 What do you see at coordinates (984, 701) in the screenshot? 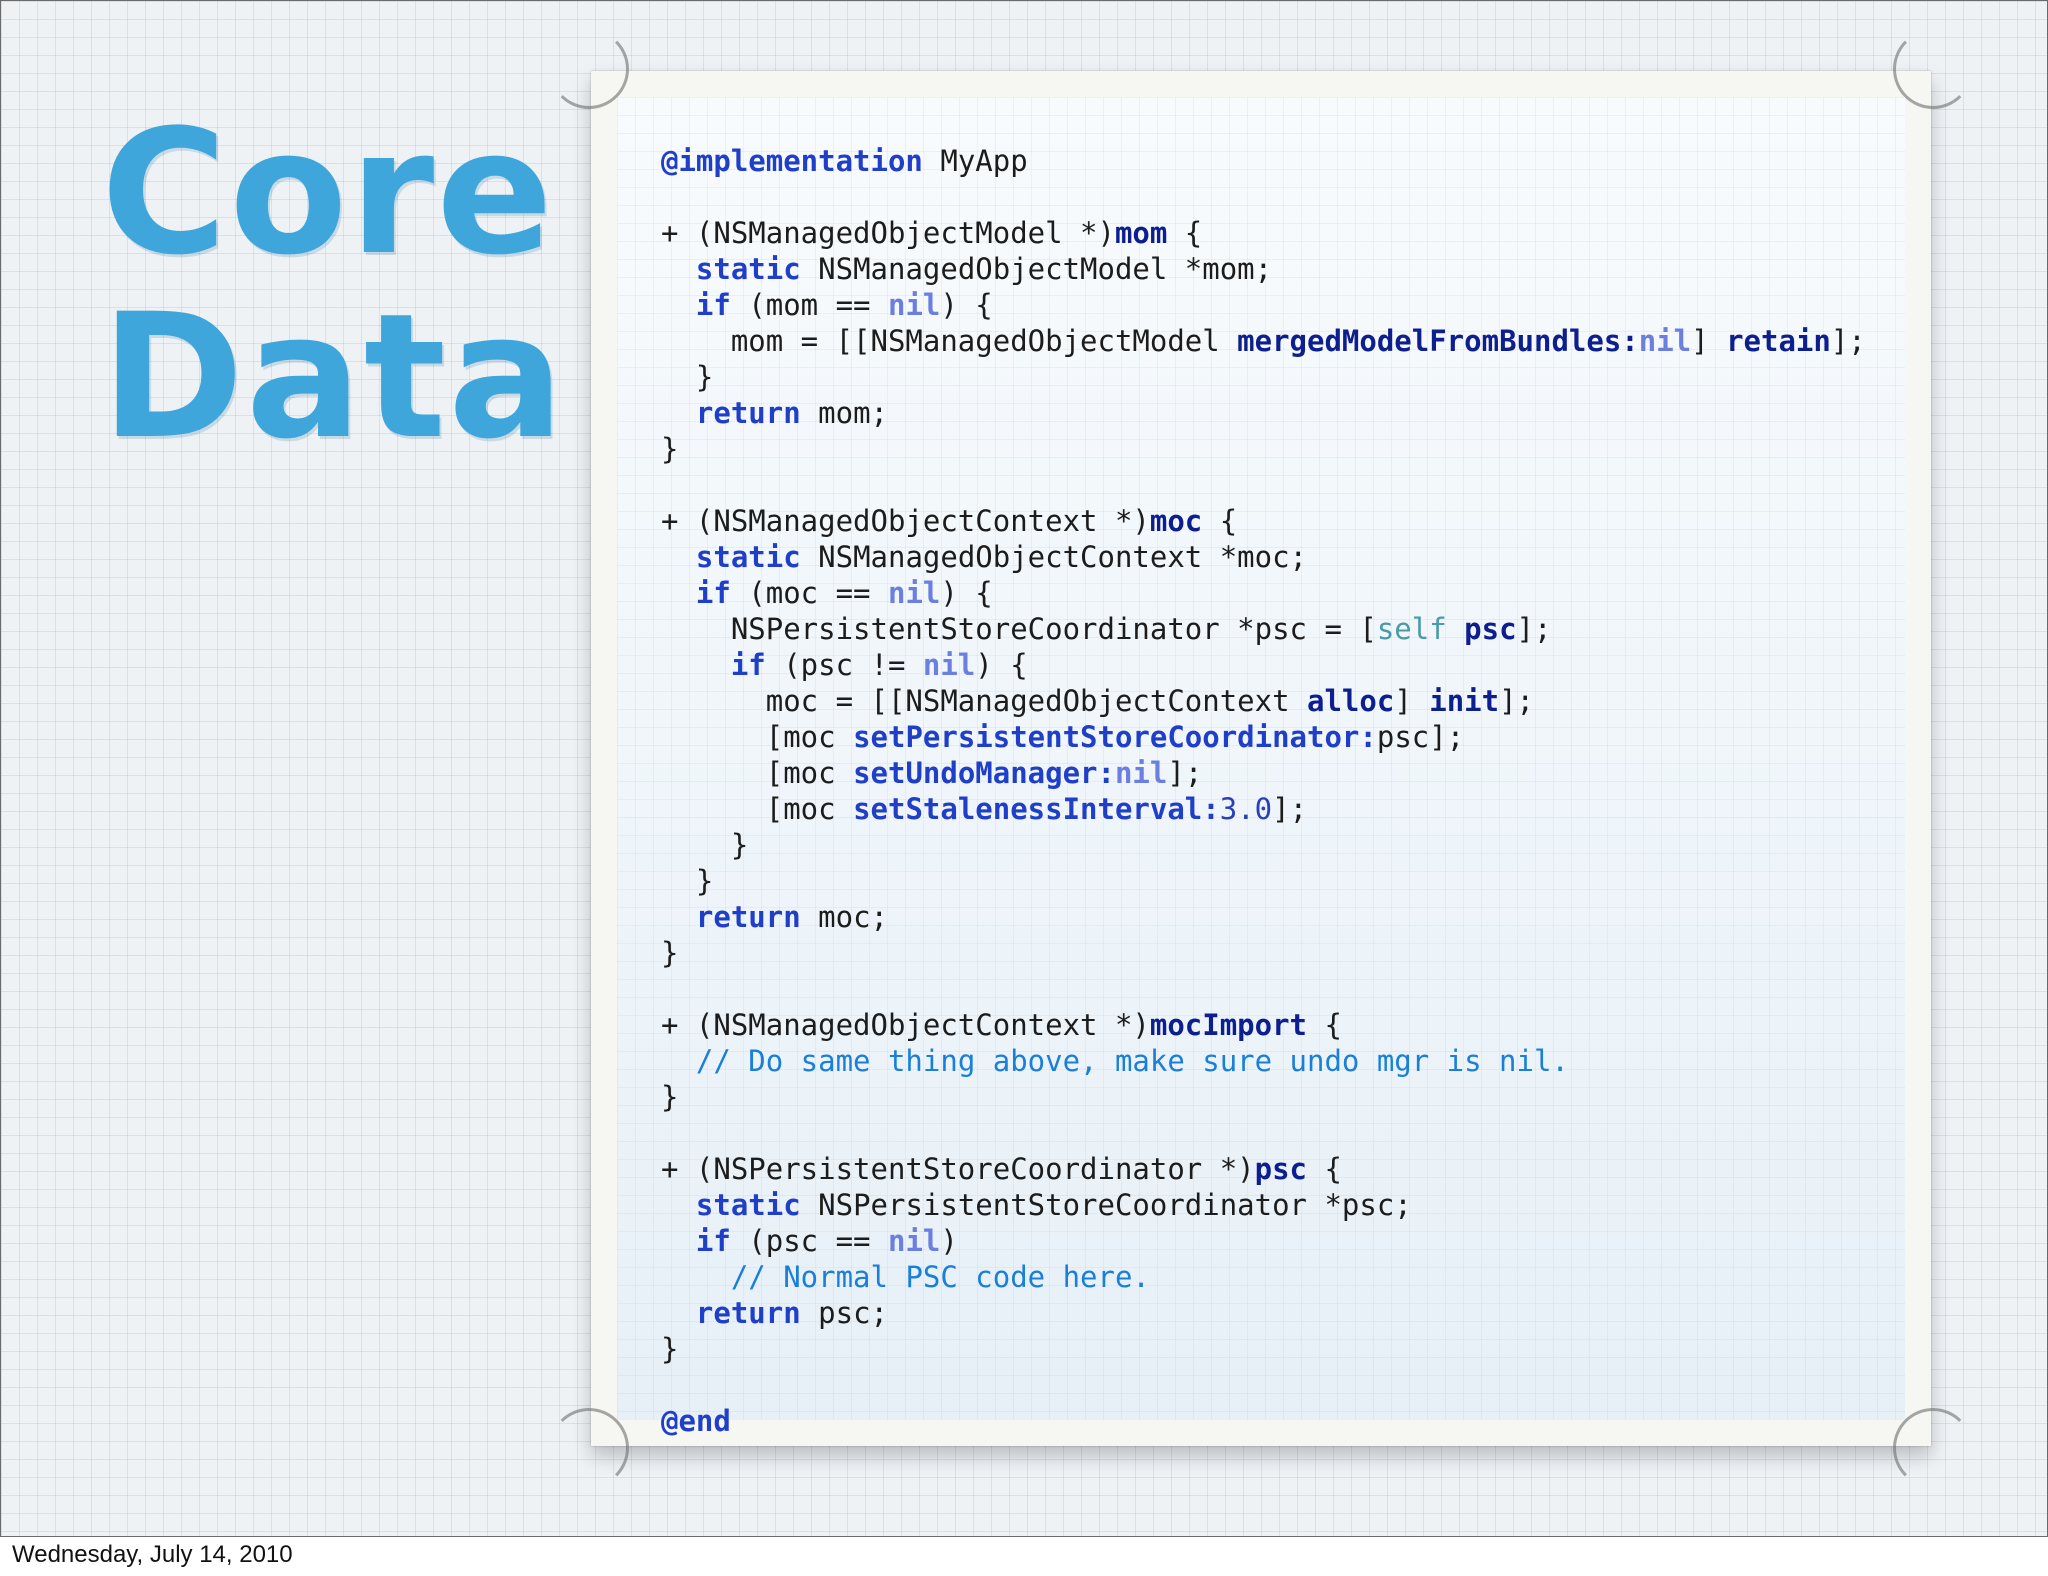
I see `code-token: moc = [[NSManagedObjectContext` at bounding box center [984, 701].